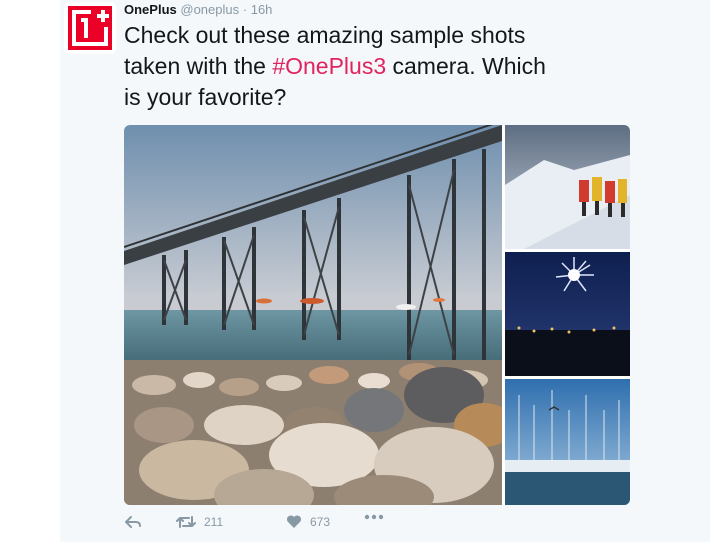 This screenshot has height=542, width=720. Describe the element at coordinates (198, 66) in the screenshot. I see `tweet-text-fragment: taken with the` at that location.